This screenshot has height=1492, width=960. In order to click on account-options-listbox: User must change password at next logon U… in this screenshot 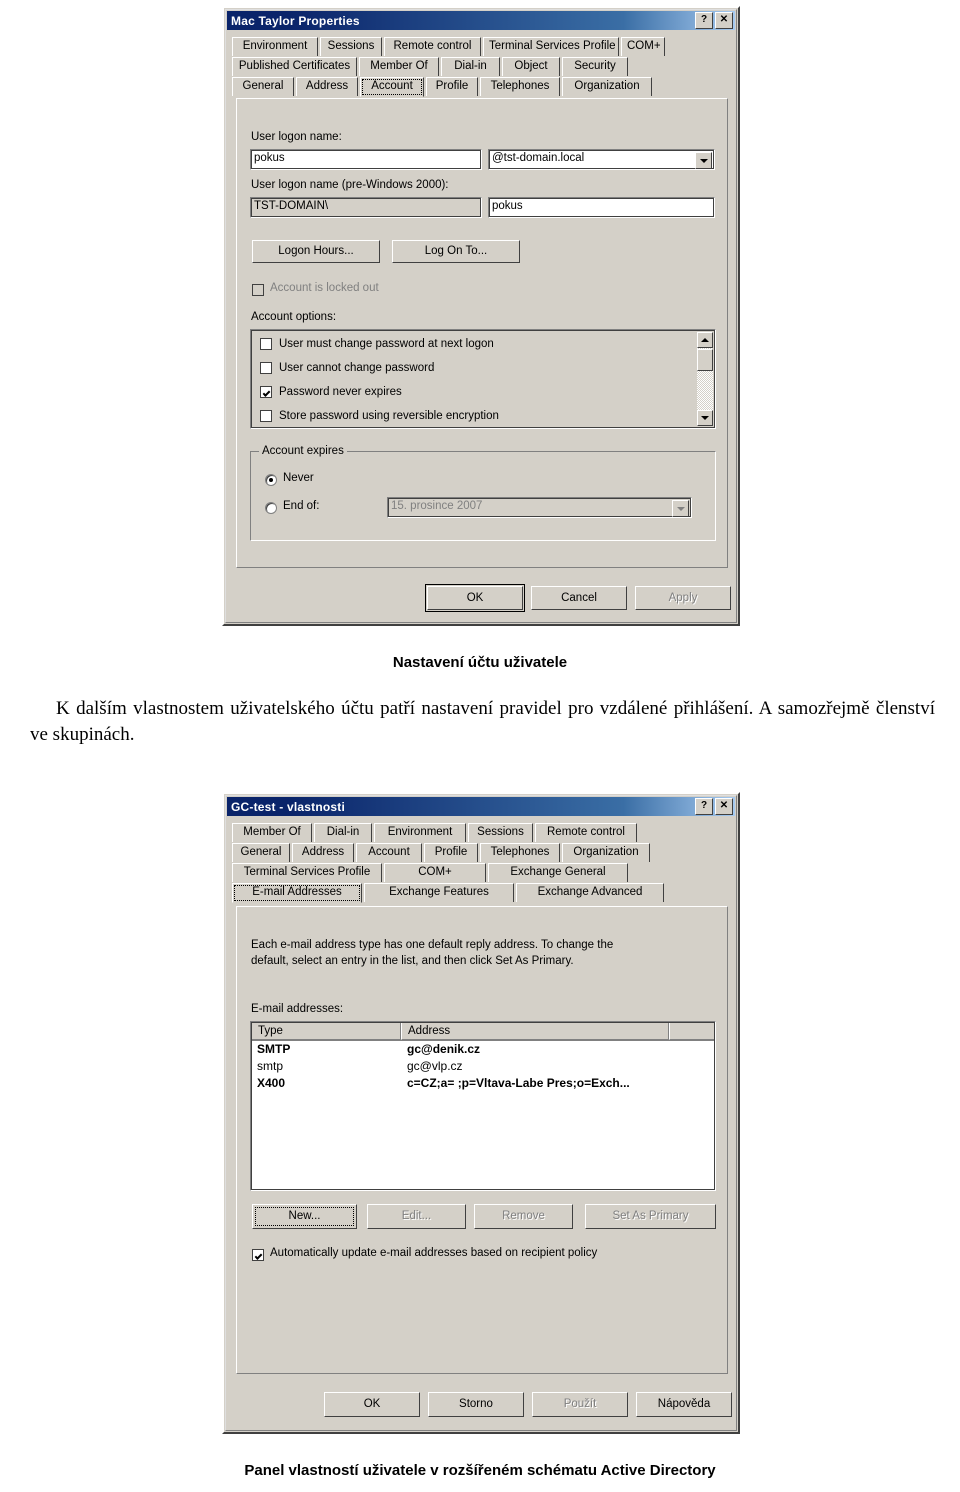, I will do `click(483, 379)`.